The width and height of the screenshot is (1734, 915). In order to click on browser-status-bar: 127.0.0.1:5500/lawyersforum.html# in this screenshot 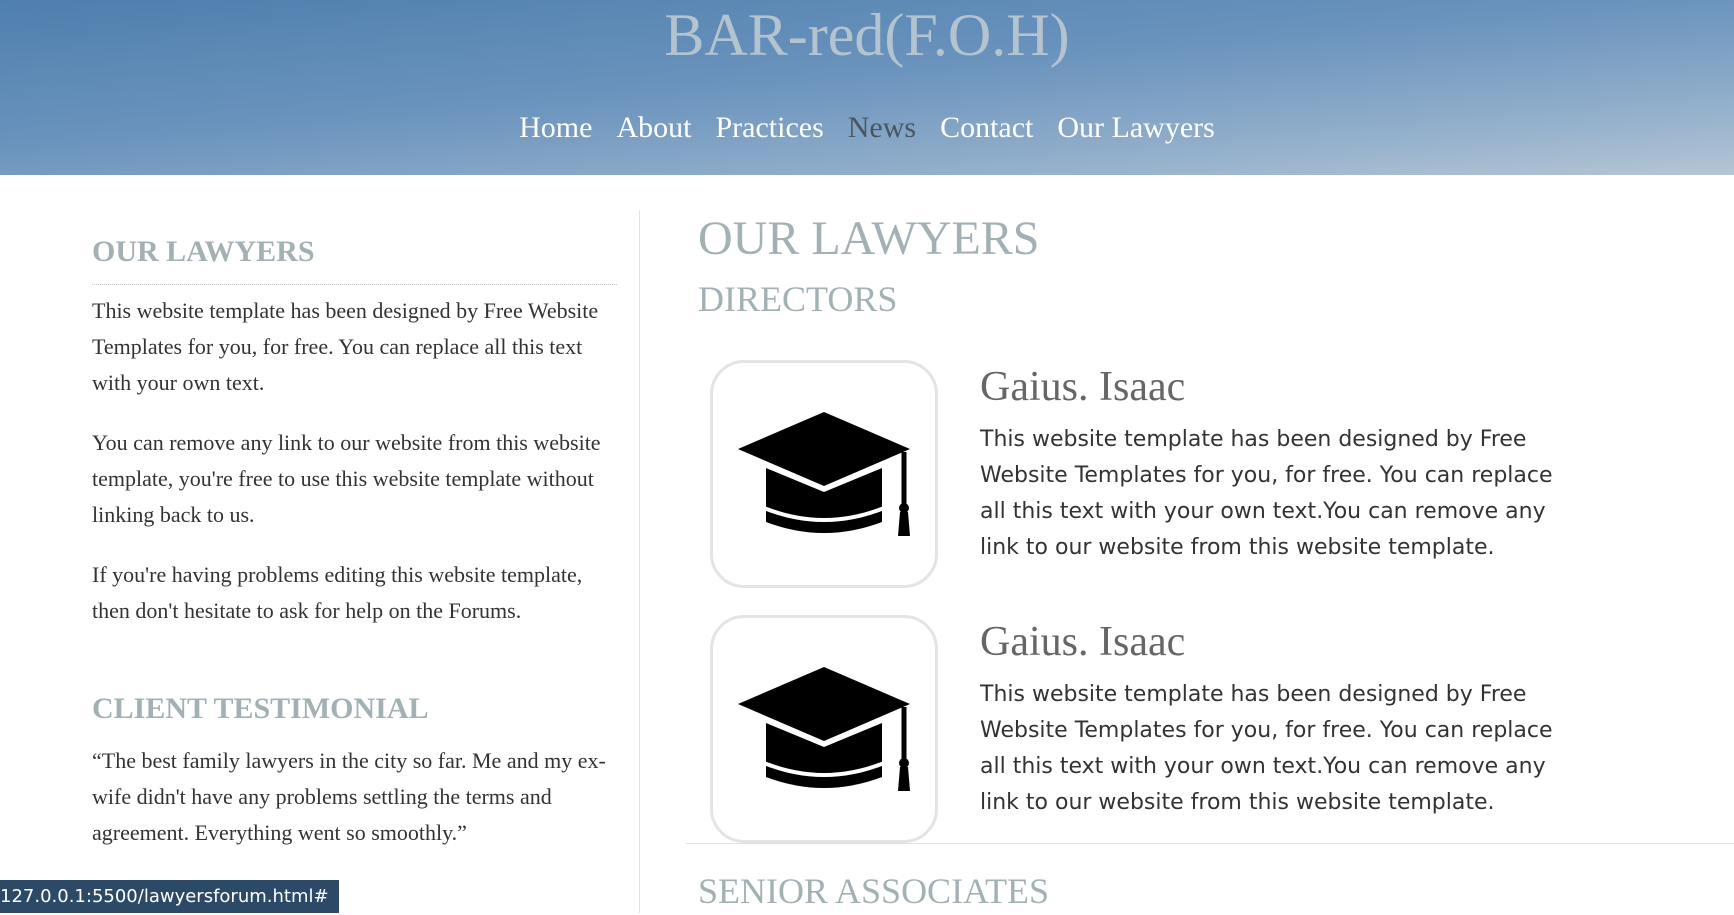, I will do `click(169, 896)`.